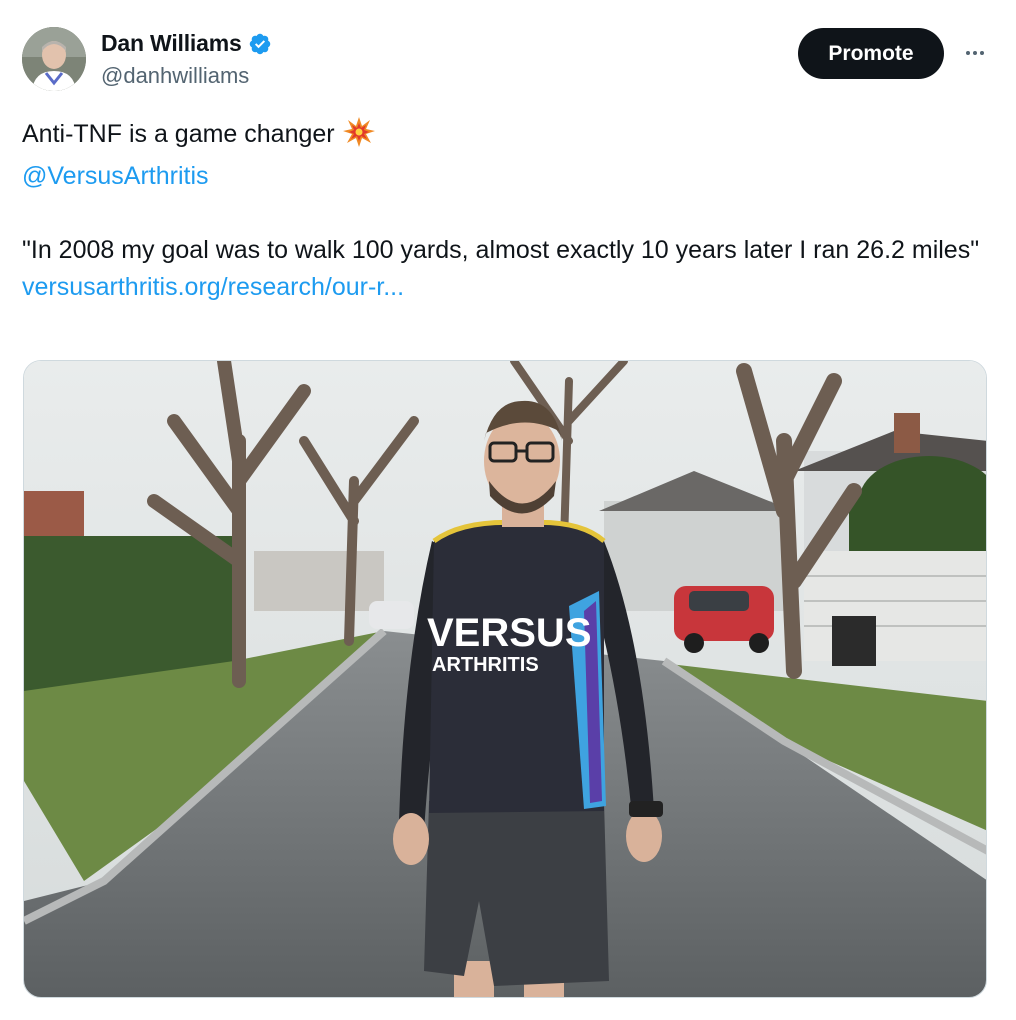 This screenshot has height=1020, width=1016. What do you see at coordinates (509, 633) in the screenshot?
I see `shirt-text-line-1: VERSUS` at bounding box center [509, 633].